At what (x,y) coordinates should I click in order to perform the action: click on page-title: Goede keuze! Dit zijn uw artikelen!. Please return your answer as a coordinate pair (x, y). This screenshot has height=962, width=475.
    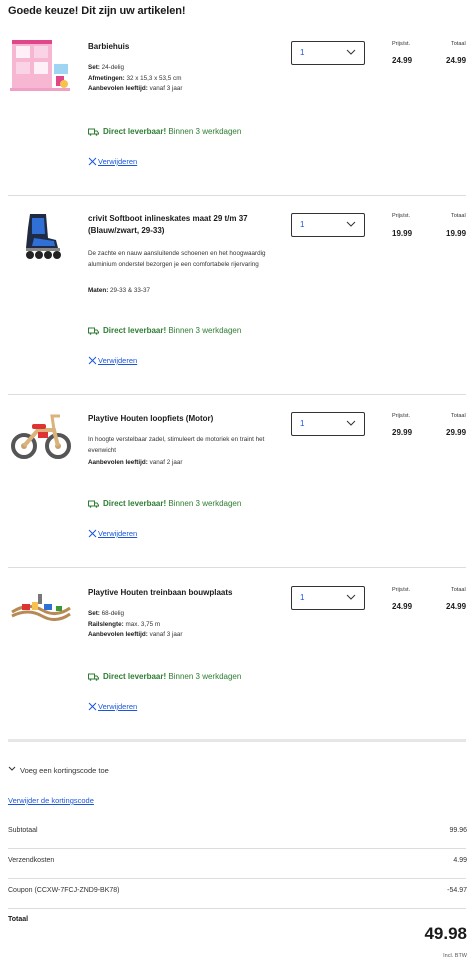
    Looking at the image, I should click on (97, 11).